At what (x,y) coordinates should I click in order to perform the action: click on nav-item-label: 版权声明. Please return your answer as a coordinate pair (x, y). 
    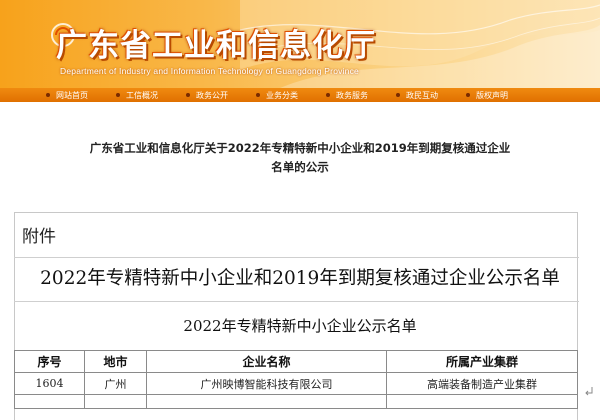
    Looking at the image, I should click on (492, 95).